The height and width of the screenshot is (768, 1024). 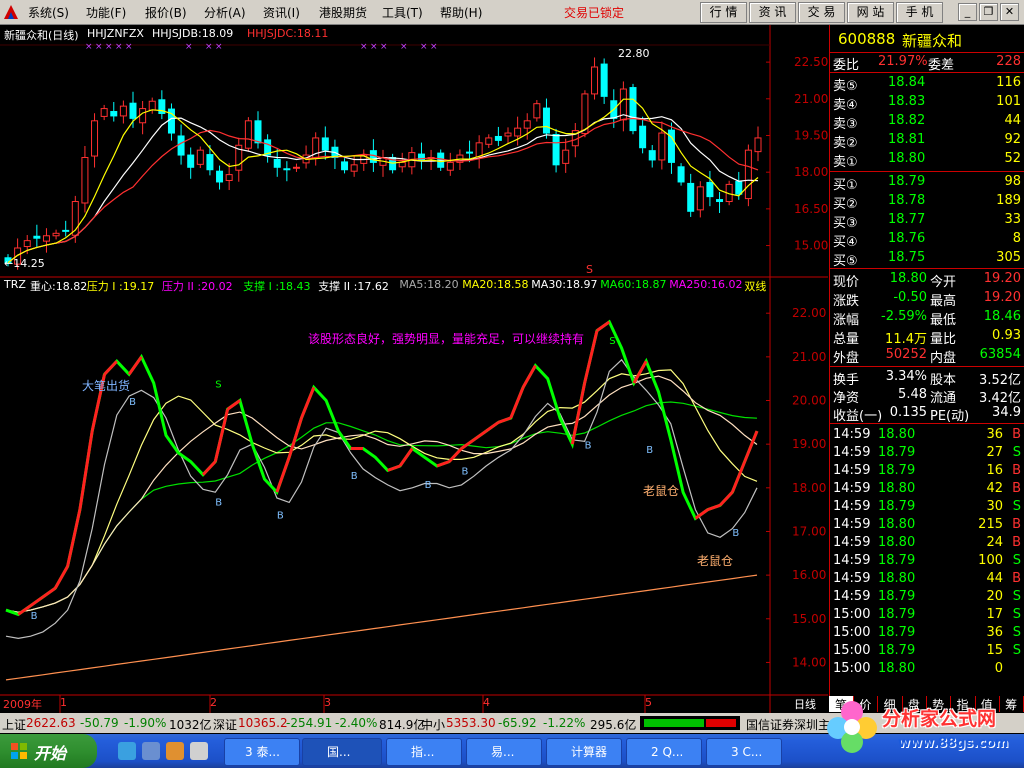 What do you see at coordinates (943, 339) in the screenshot?
I see `stat-label: 量比` at bounding box center [943, 339].